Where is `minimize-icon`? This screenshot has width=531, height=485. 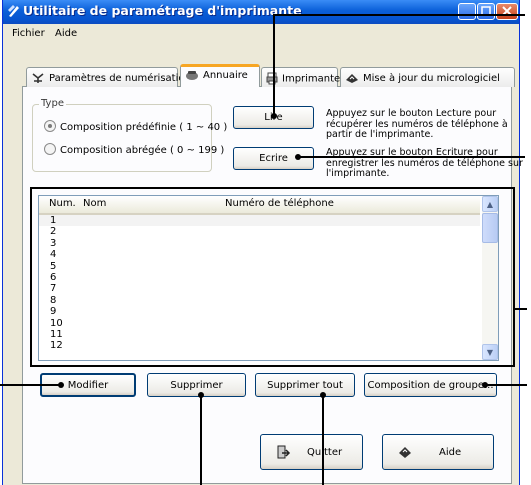 minimize-icon is located at coordinates (466, 15).